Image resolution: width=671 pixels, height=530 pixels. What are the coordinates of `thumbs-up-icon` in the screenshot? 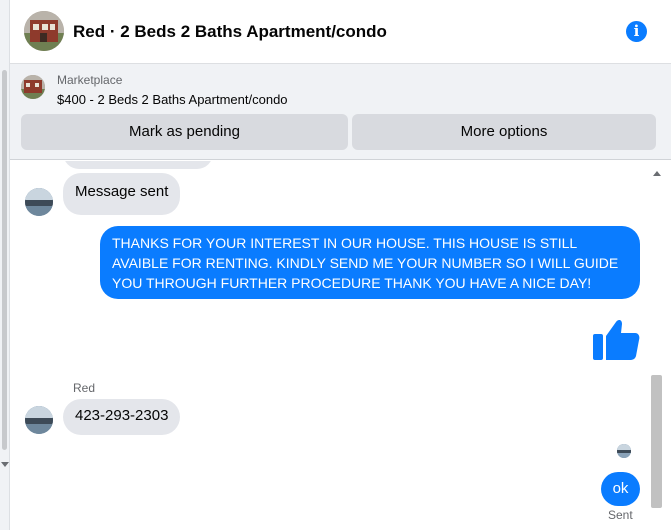 It's located at (617, 338).